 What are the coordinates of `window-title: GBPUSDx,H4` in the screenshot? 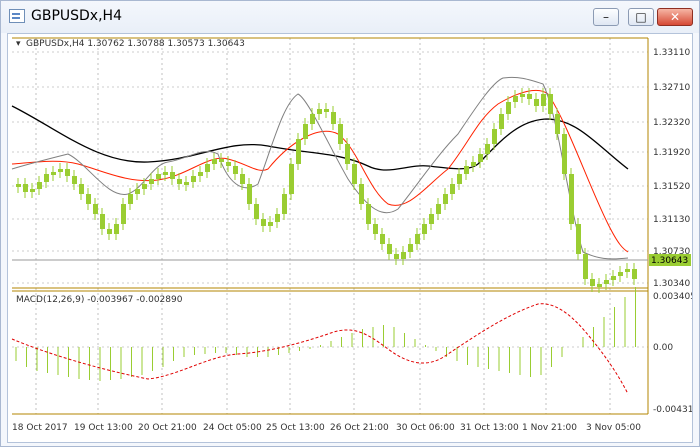 It's located at (76, 16).